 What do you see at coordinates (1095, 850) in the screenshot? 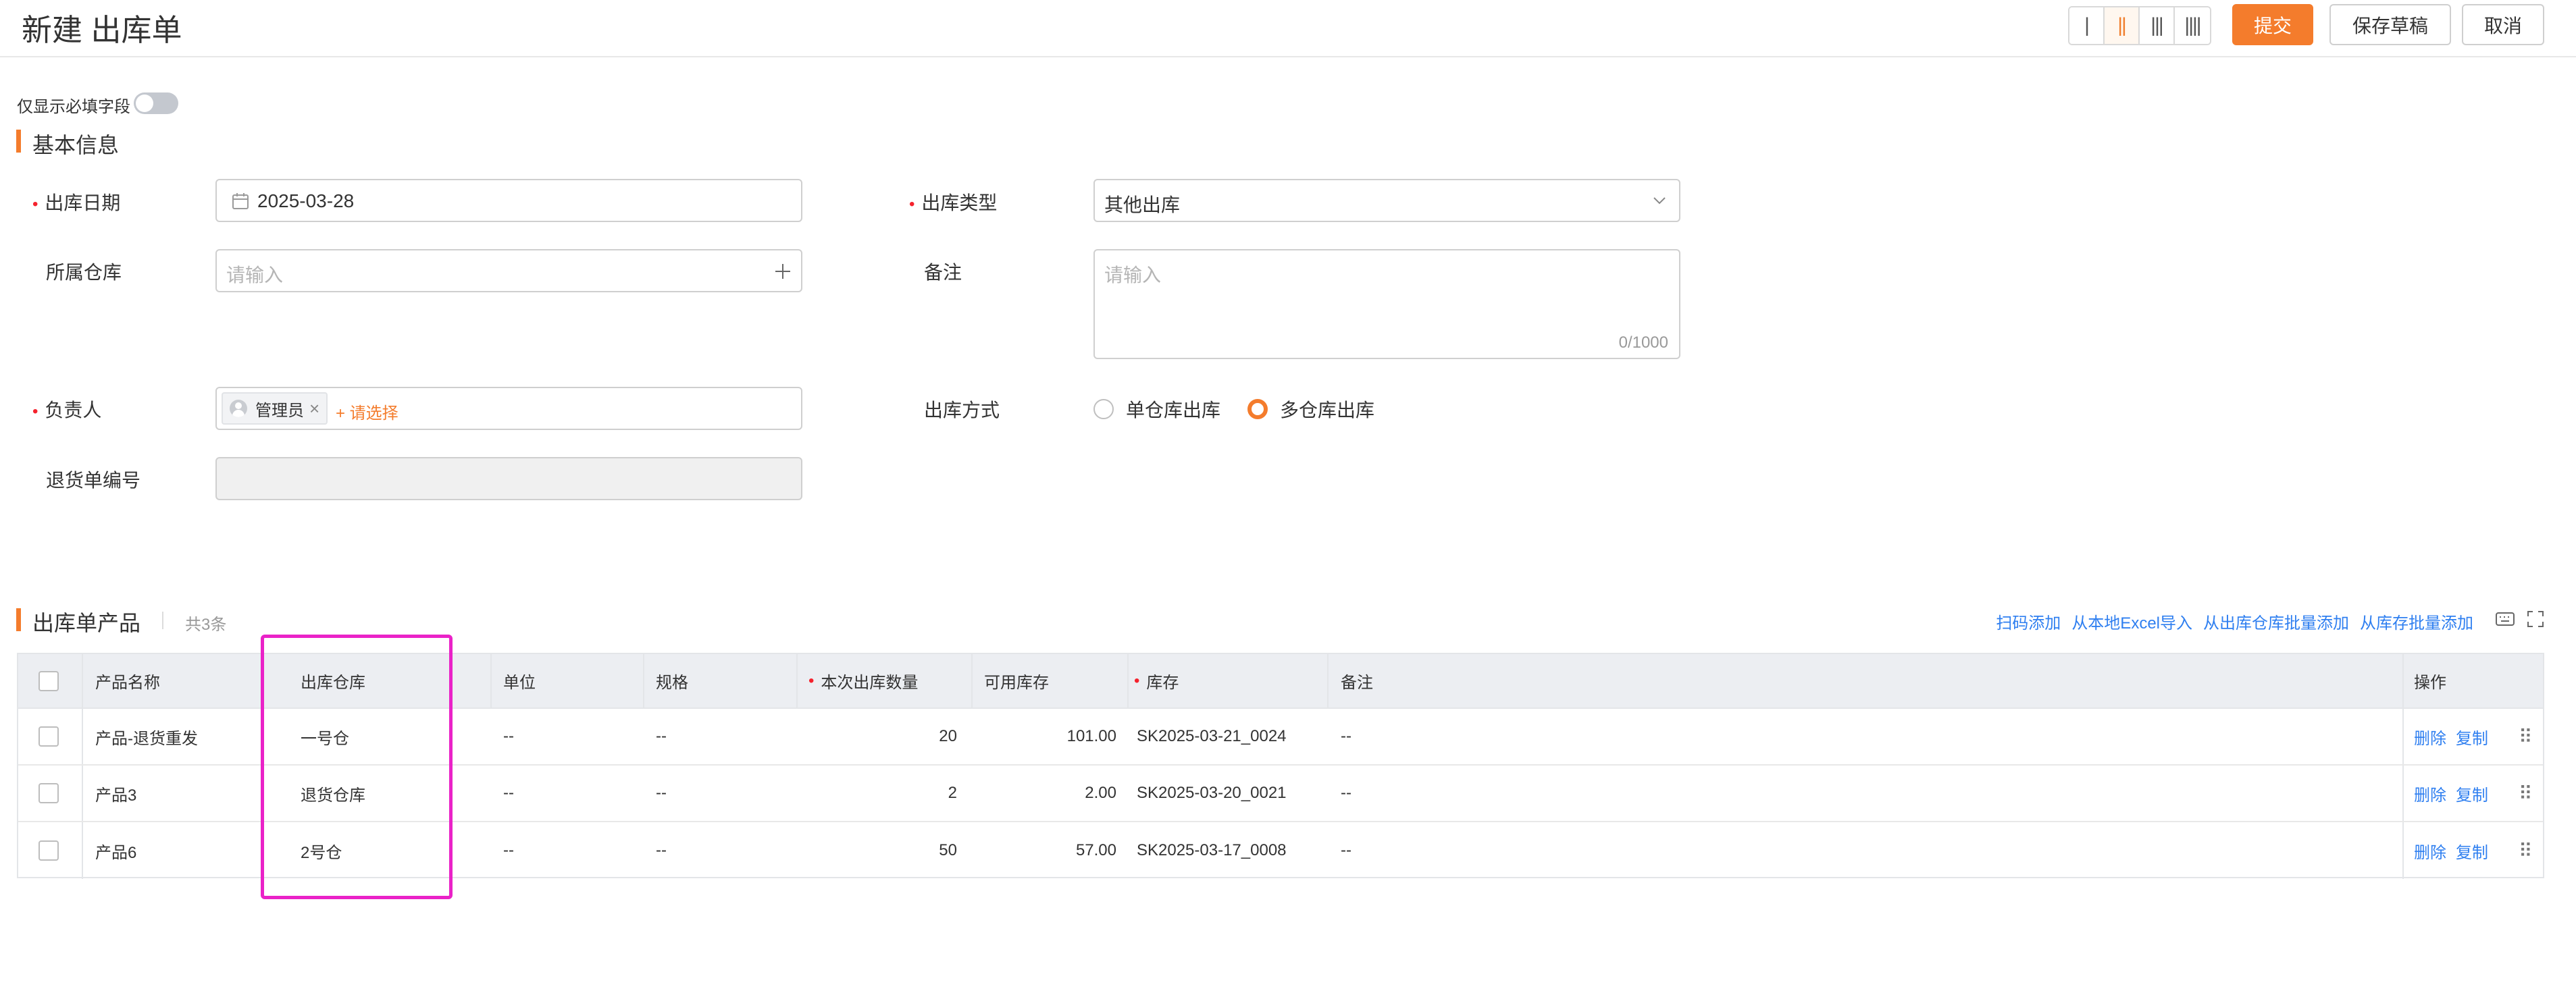
I see `cell-available: 57.00` at bounding box center [1095, 850].